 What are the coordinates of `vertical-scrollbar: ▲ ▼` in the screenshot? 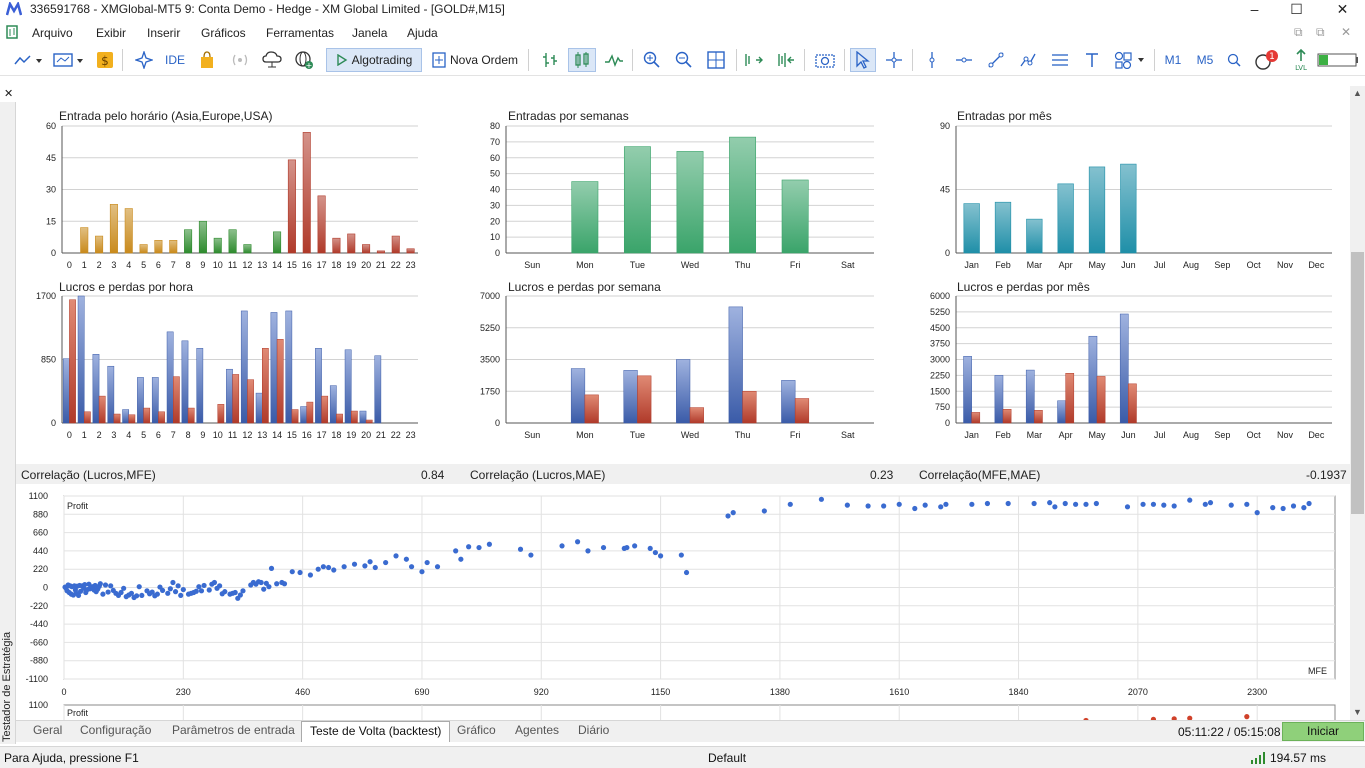 It's located at (1357, 403).